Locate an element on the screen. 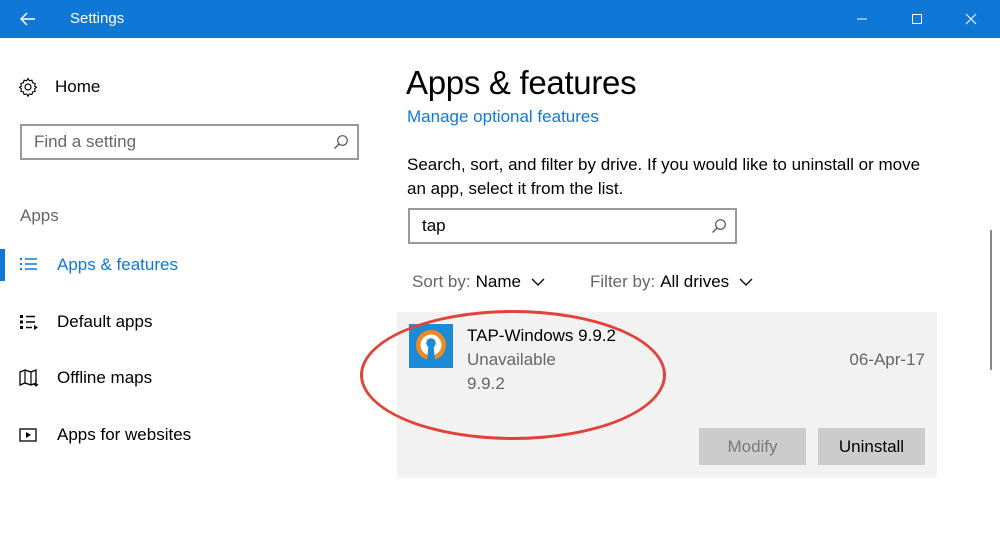 Image resolution: width=1000 pixels, height=545 pixels. openvpn-app-icon is located at coordinates (431, 346).